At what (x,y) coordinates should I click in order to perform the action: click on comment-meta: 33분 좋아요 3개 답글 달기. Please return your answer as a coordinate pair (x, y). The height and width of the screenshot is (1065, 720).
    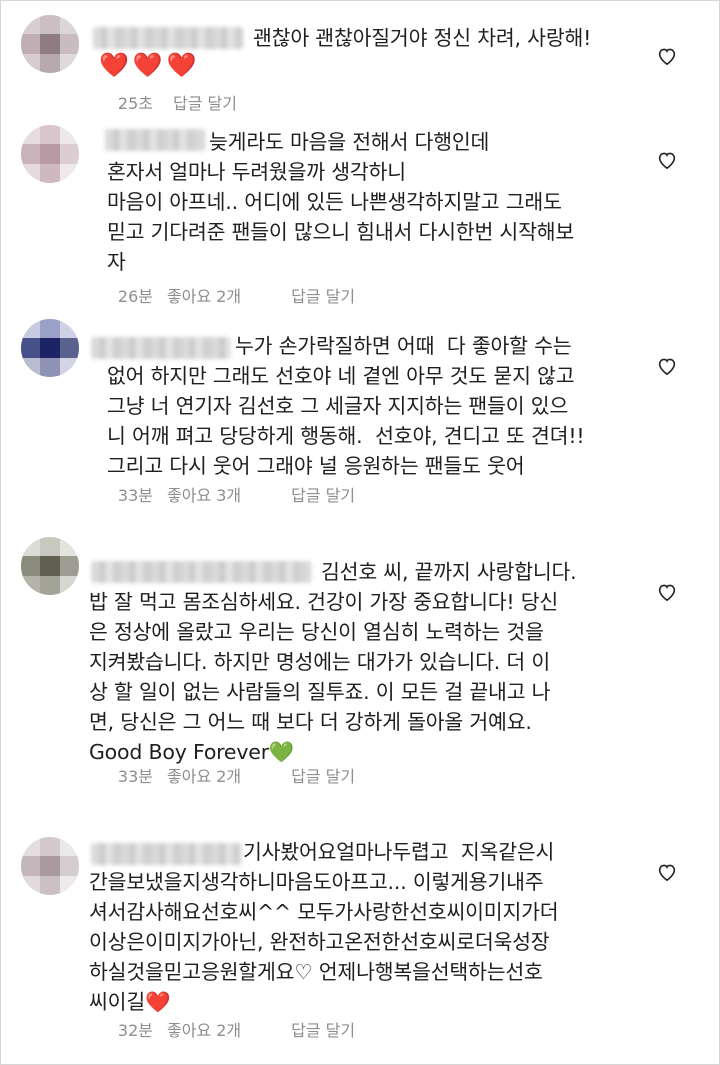
    Looking at the image, I should click on (222, 496).